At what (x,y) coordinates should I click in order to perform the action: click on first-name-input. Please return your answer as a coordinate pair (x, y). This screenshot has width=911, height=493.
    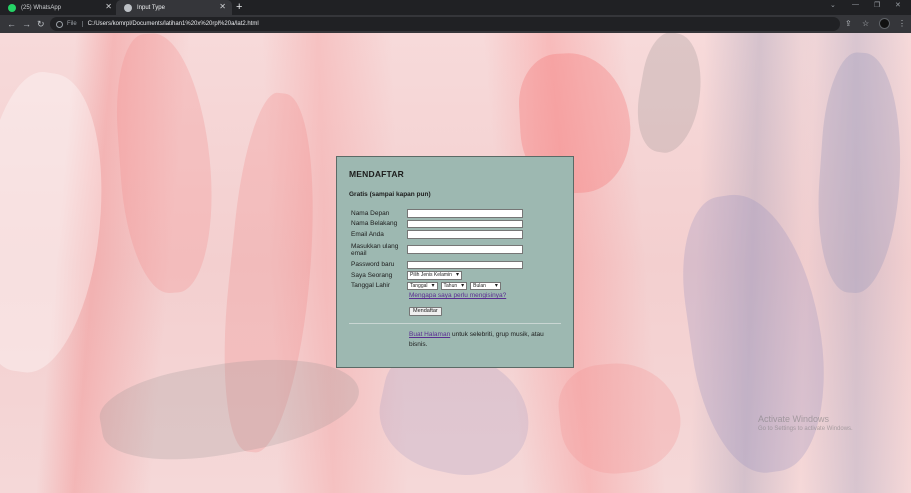
    Looking at the image, I should click on (465, 213).